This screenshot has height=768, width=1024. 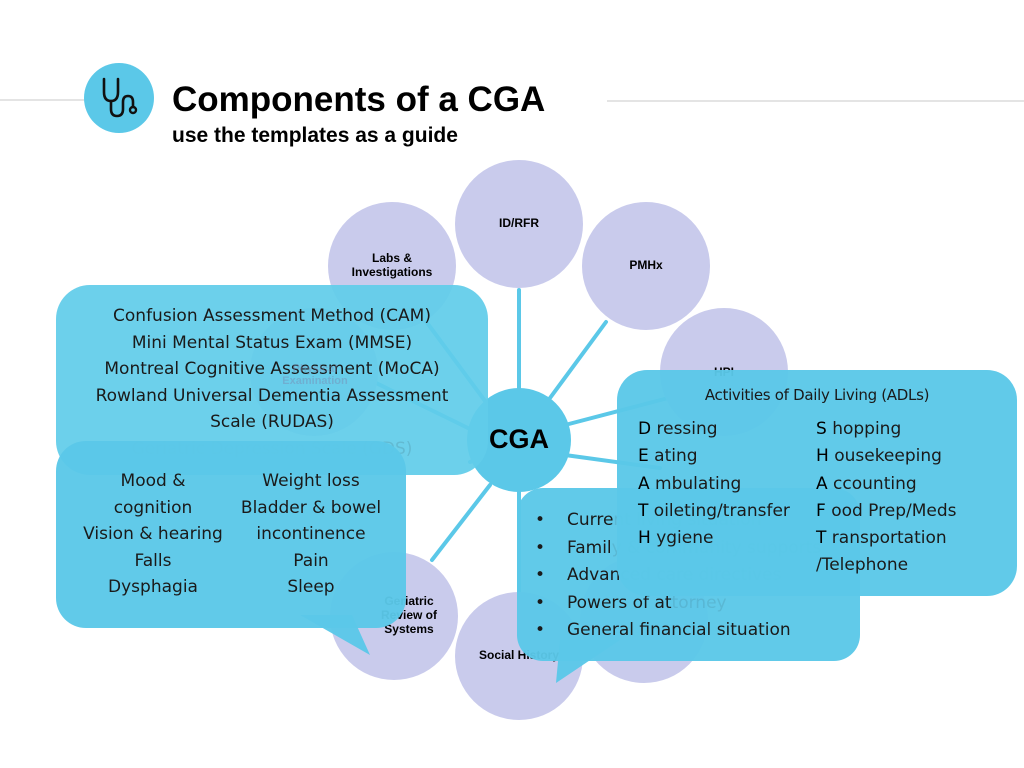 What do you see at coordinates (676, 456) in the screenshot?
I see `adl-text: ating` at bounding box center [676, 456].